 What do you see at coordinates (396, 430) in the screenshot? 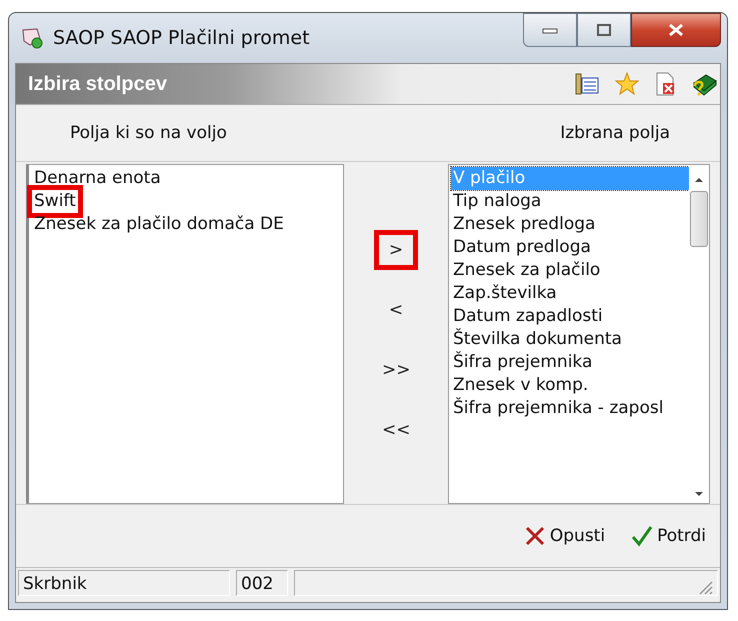
I see `move-button: <<` at bounding box center [396, 430].